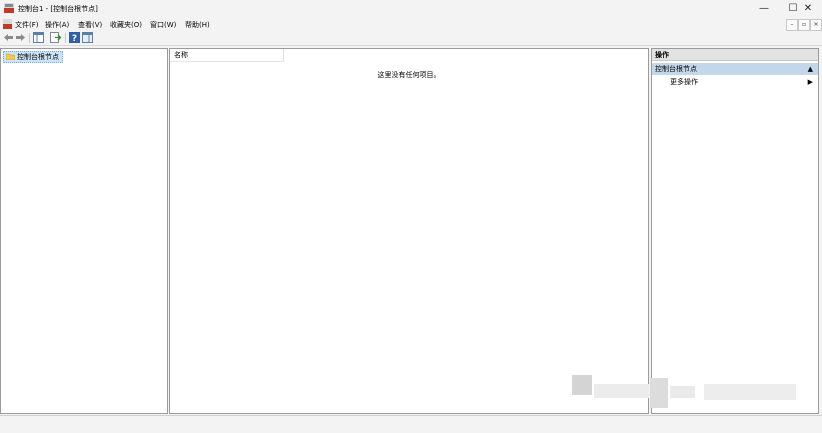 The image size is (822, 433). I want to click on menu-favorites: 收藏夹(O), so click(126, 25).